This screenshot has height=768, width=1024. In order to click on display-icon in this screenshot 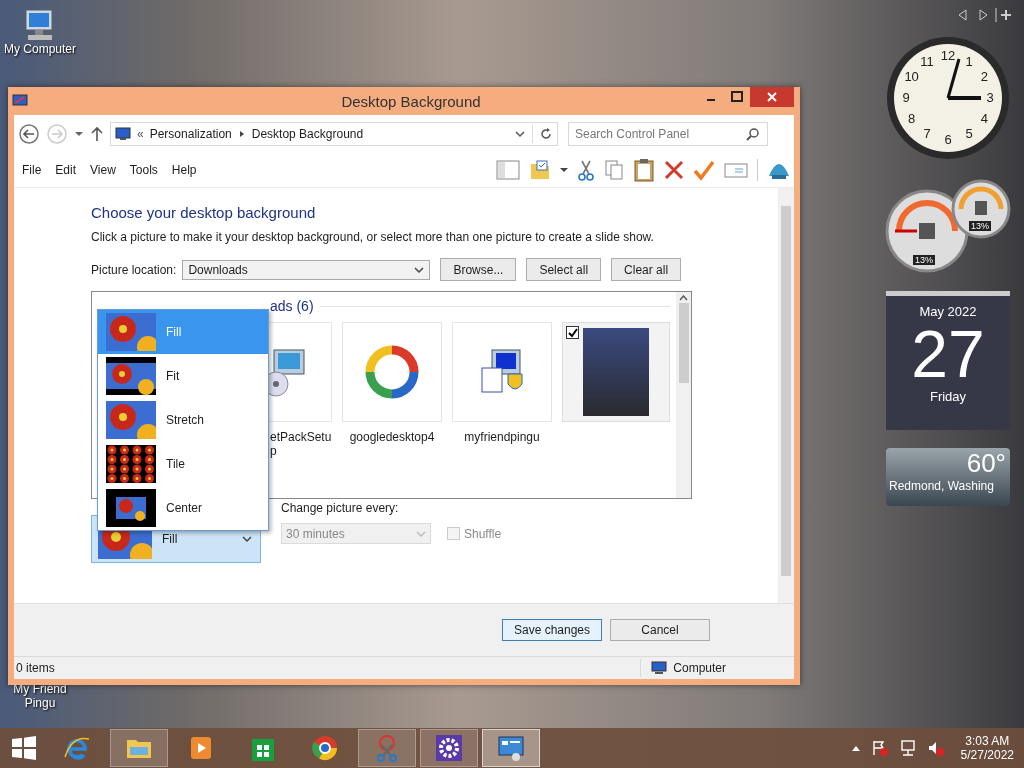, I will do `click(20, 101)`.